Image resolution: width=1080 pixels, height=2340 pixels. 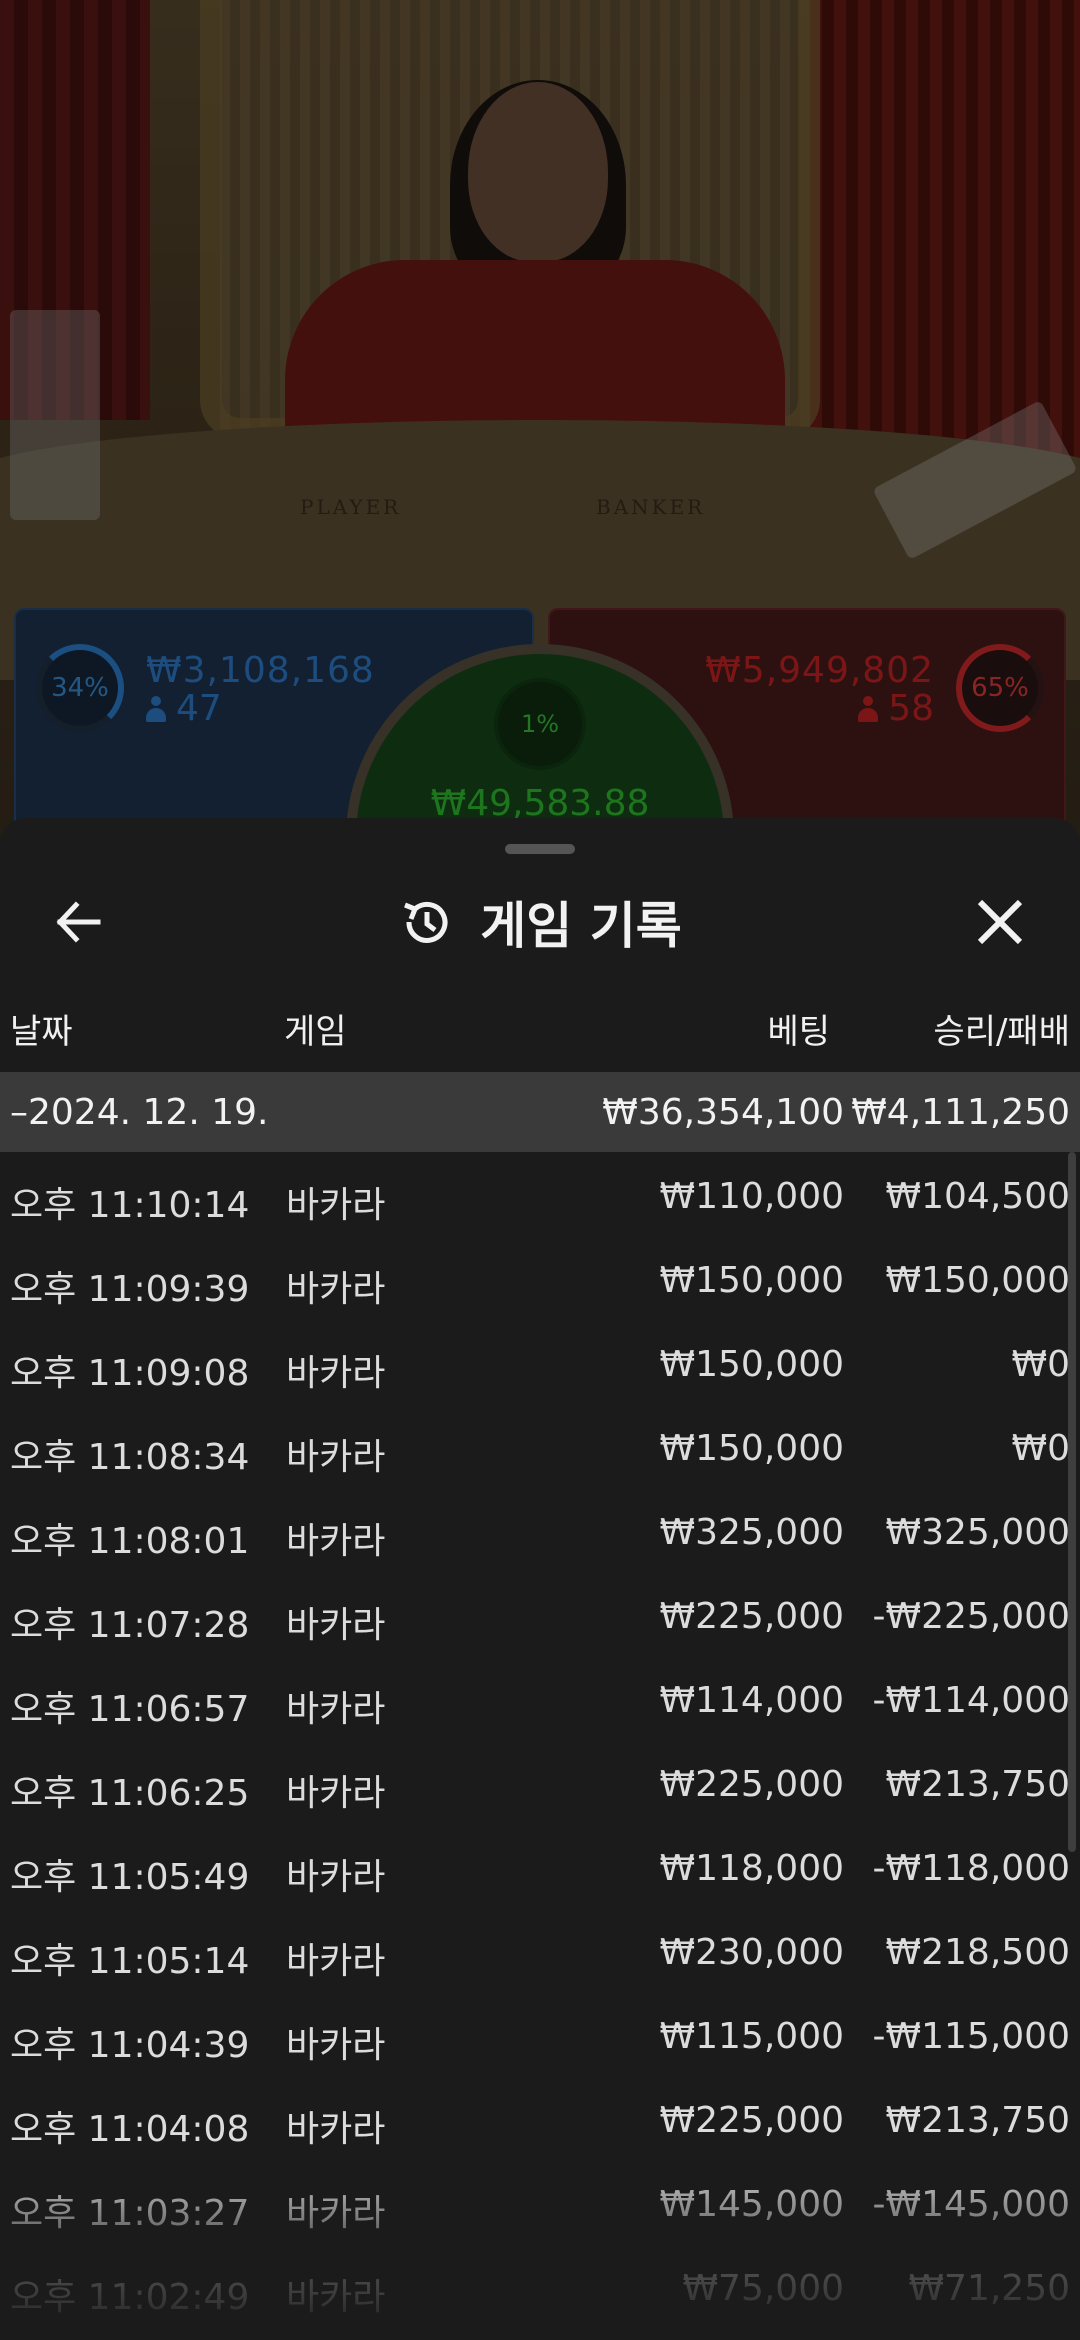 What do you see at coordinates (751, 2036) in the screenshot?
I see `row-bet: ₩115,000` at bounding box center [751, 2036].